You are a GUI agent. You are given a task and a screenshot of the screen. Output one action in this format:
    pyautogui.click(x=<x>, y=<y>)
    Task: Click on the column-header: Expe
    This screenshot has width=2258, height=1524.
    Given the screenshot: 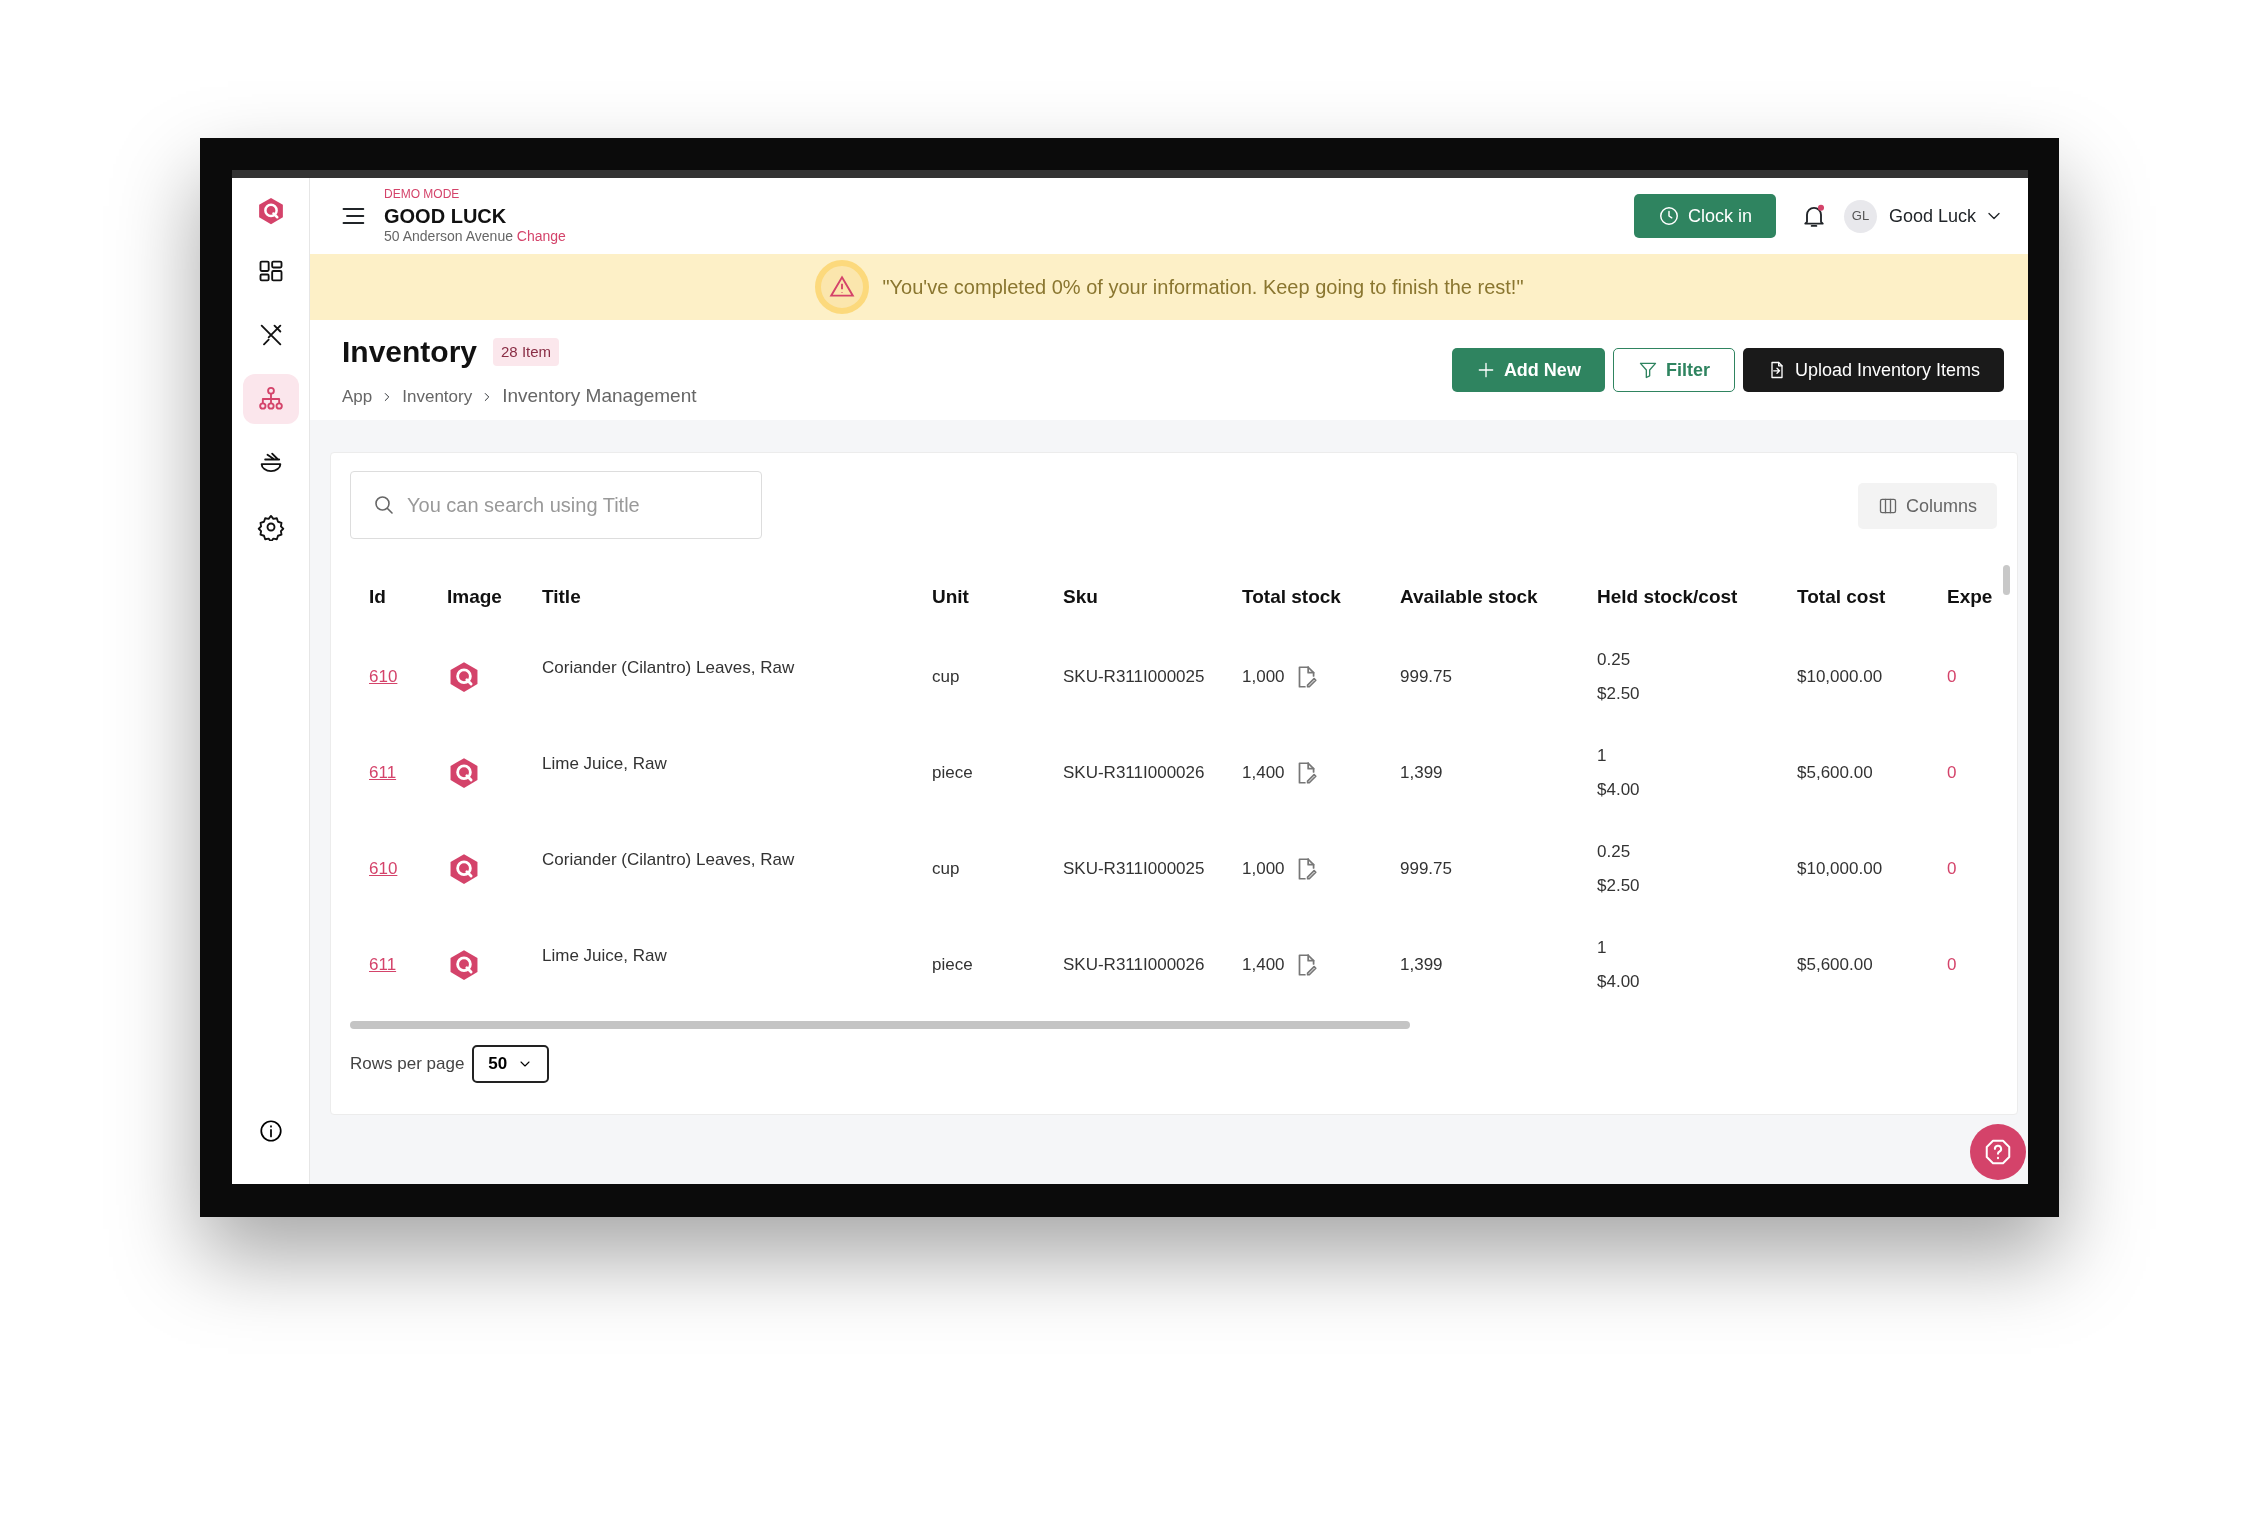 What is the action you would take?
    pyautogui.click(x=1970, y=596)
    